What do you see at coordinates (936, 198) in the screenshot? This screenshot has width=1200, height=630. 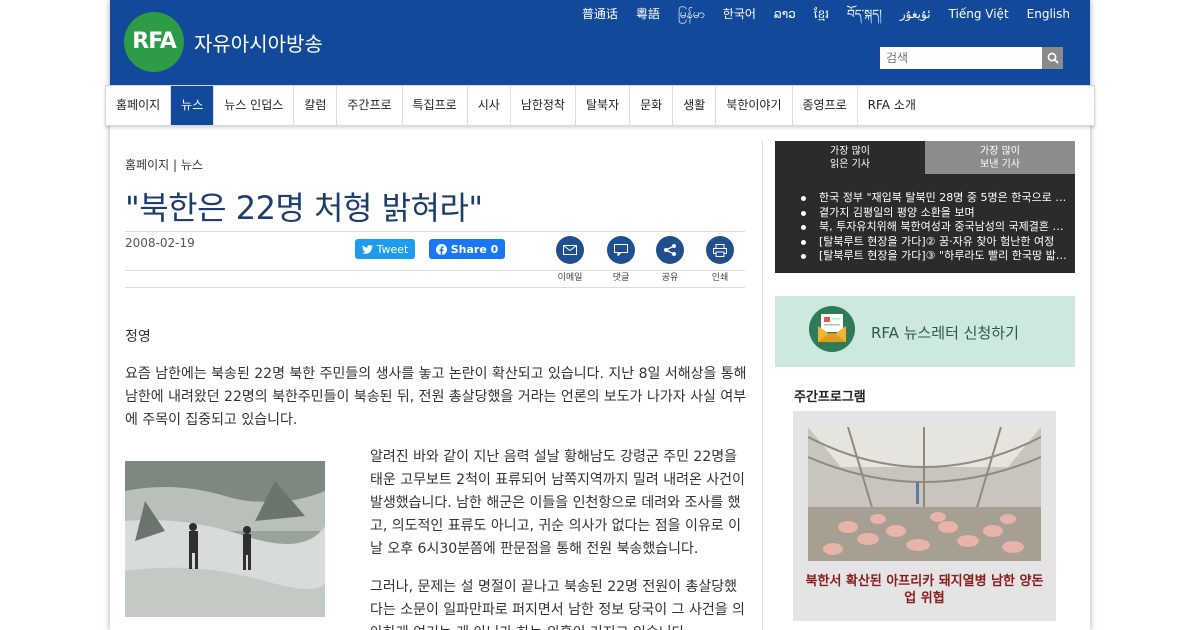 I see `popular-item: 한국 정부 "재입북 탈북민 28명 중 5명은 한국으로 재입국"` at bounding box center [936, 198].